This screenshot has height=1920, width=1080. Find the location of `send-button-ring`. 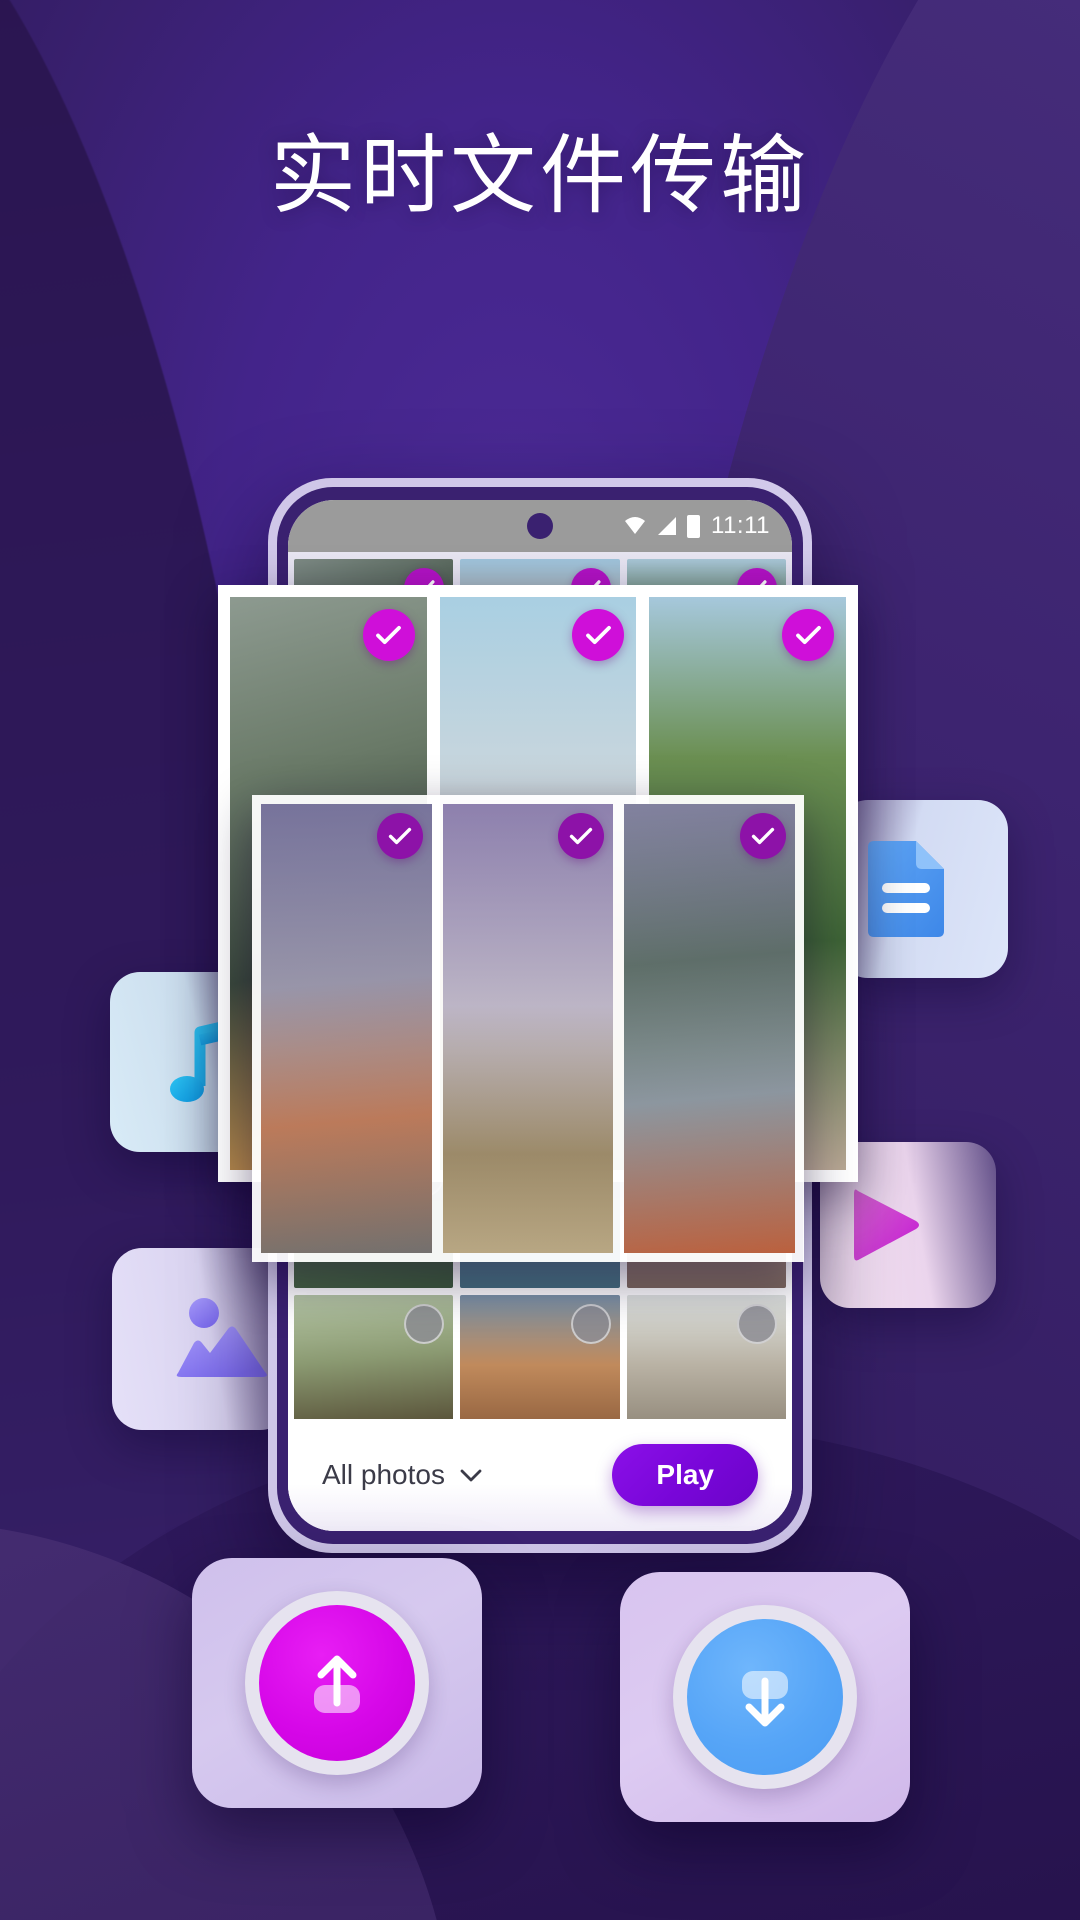

send-button-ring is located at coordinates (337, 1683).